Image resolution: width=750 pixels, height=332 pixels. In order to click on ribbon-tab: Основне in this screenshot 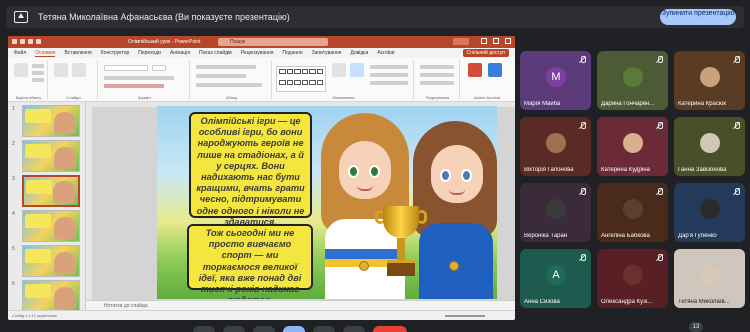, I will do `click(45, 53)`.